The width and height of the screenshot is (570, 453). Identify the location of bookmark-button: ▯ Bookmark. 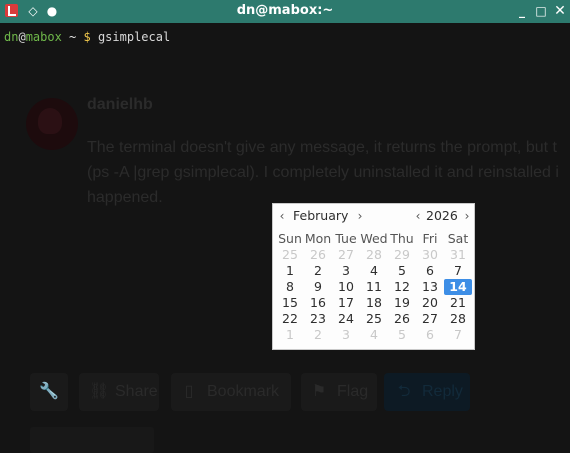
(231, 392).